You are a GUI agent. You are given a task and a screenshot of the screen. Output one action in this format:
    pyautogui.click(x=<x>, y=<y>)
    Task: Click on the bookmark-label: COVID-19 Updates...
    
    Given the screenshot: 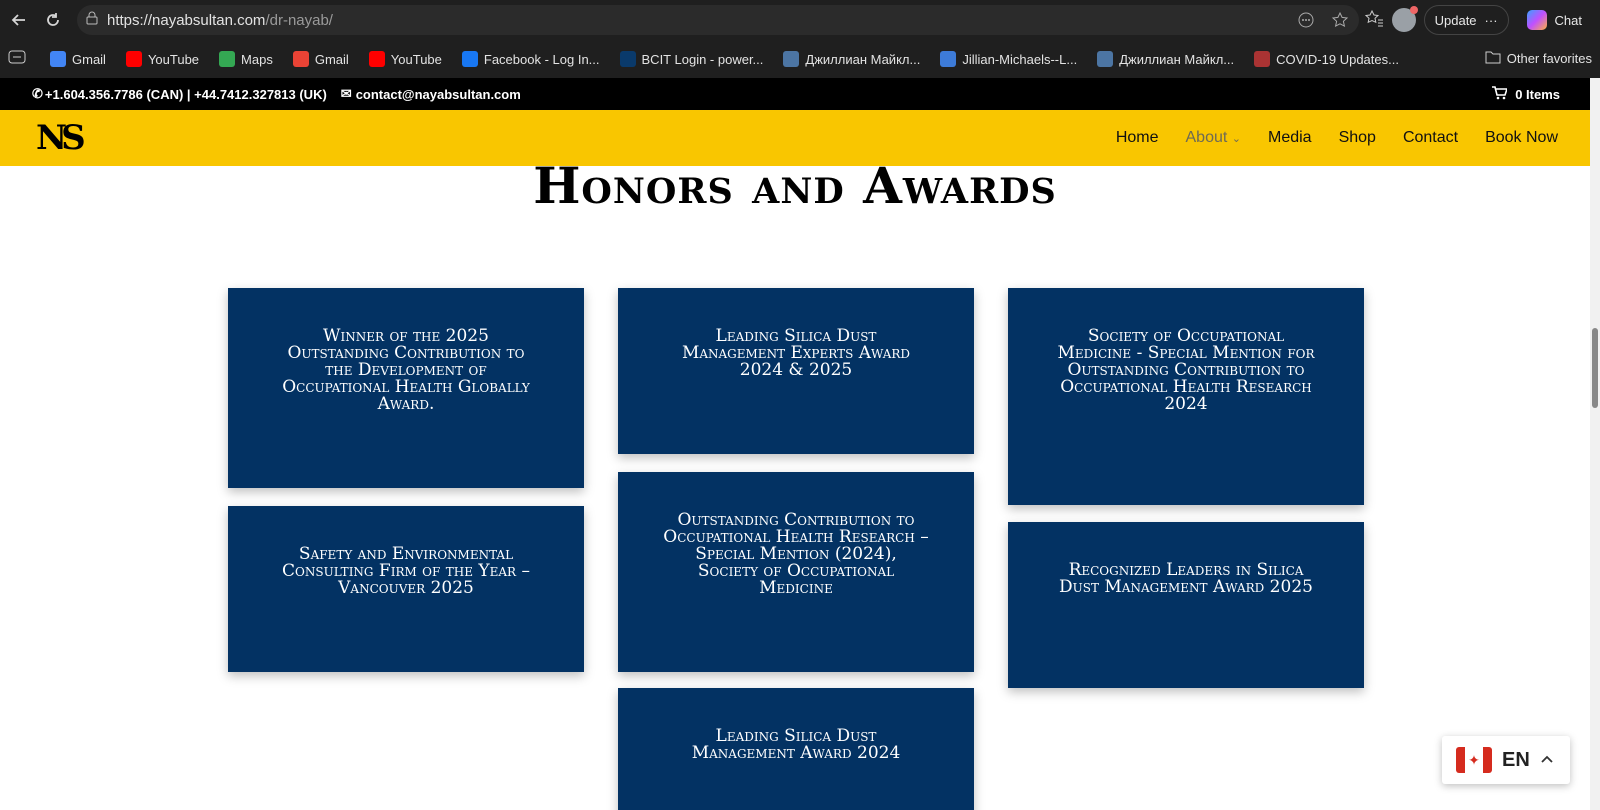 What is the action you would take?
    pyautogui.click(x=1337, y=59)
    